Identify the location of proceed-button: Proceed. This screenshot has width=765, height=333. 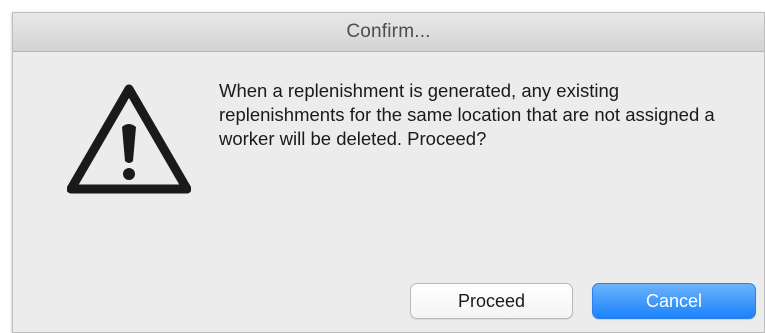
(491, 301).